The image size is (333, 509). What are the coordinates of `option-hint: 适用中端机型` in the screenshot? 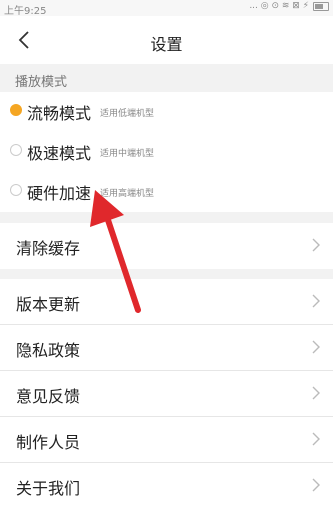 It's located at (127, 154).